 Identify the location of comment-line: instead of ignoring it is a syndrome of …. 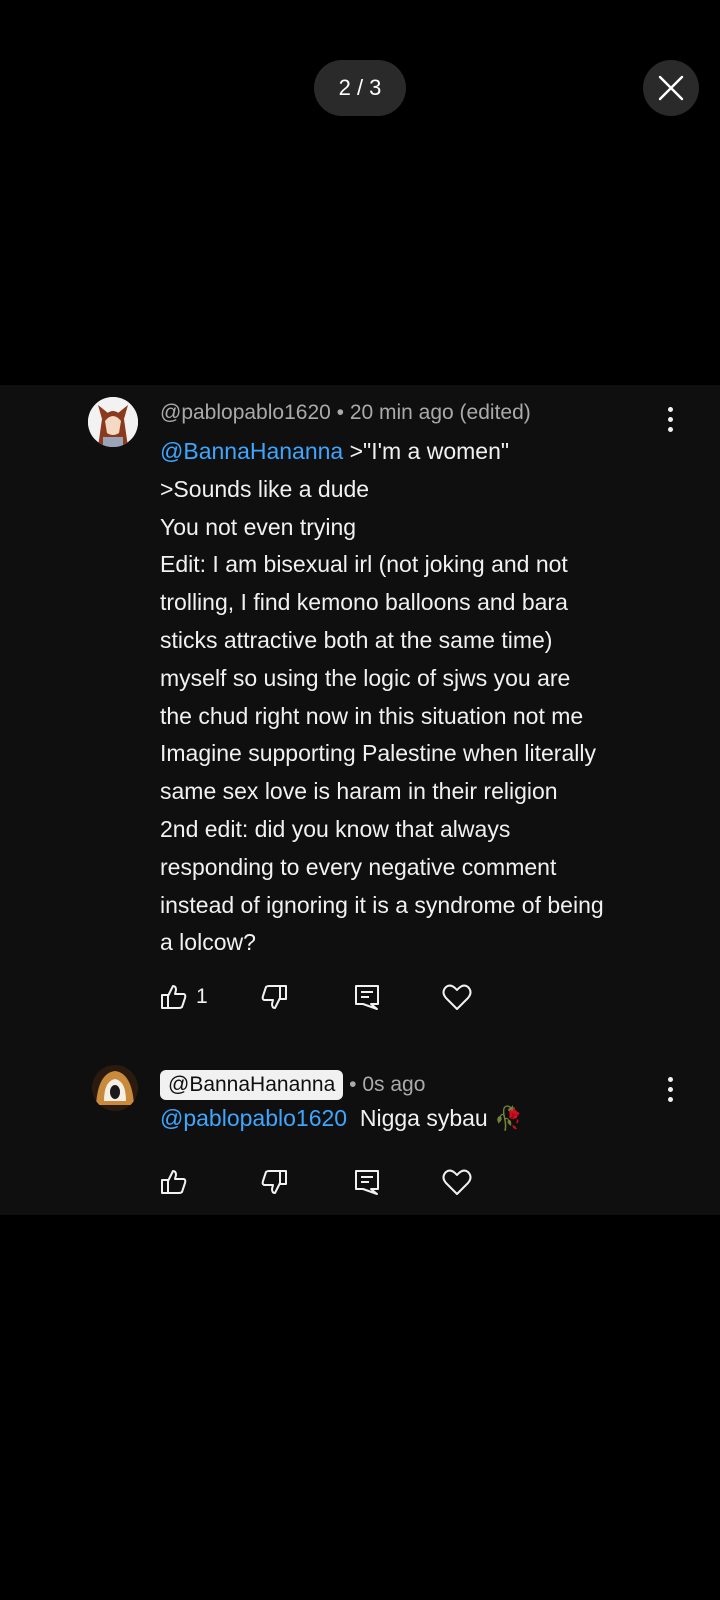
(382, 904).